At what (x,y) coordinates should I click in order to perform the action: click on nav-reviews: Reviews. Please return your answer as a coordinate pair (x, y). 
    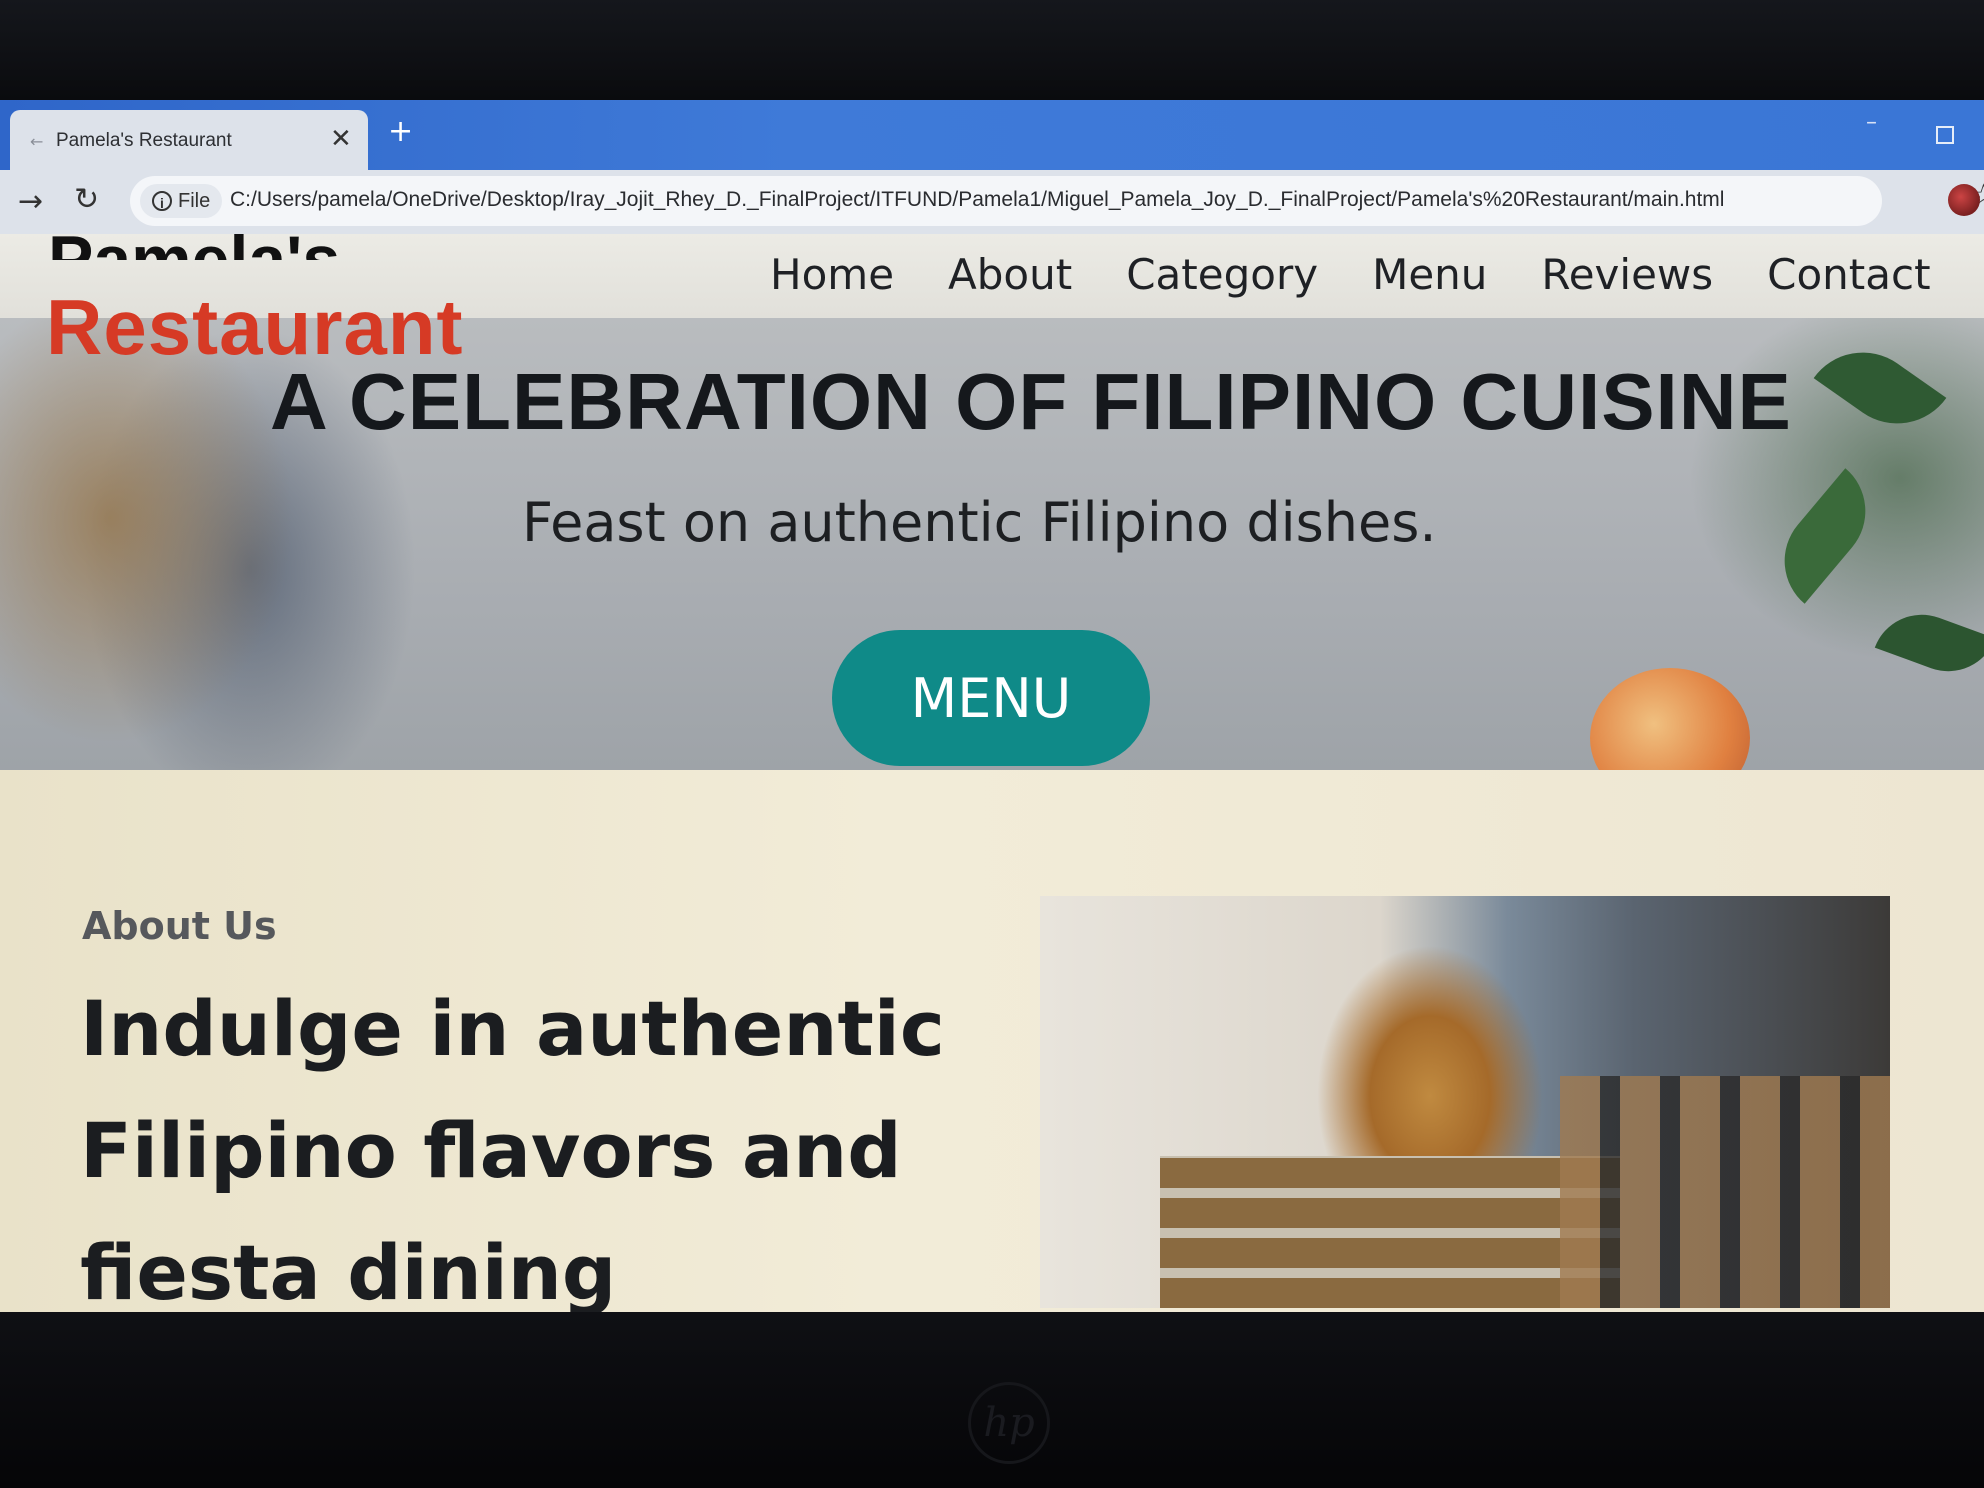
    Looking at the image, I should click on (1627, 274).